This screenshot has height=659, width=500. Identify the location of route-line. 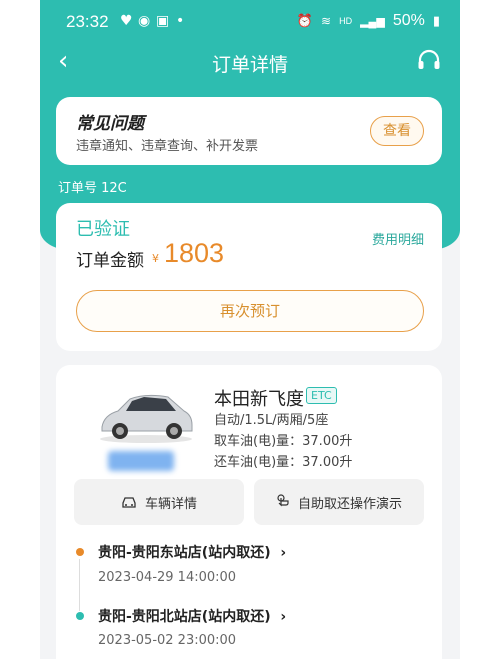
(79, 585).